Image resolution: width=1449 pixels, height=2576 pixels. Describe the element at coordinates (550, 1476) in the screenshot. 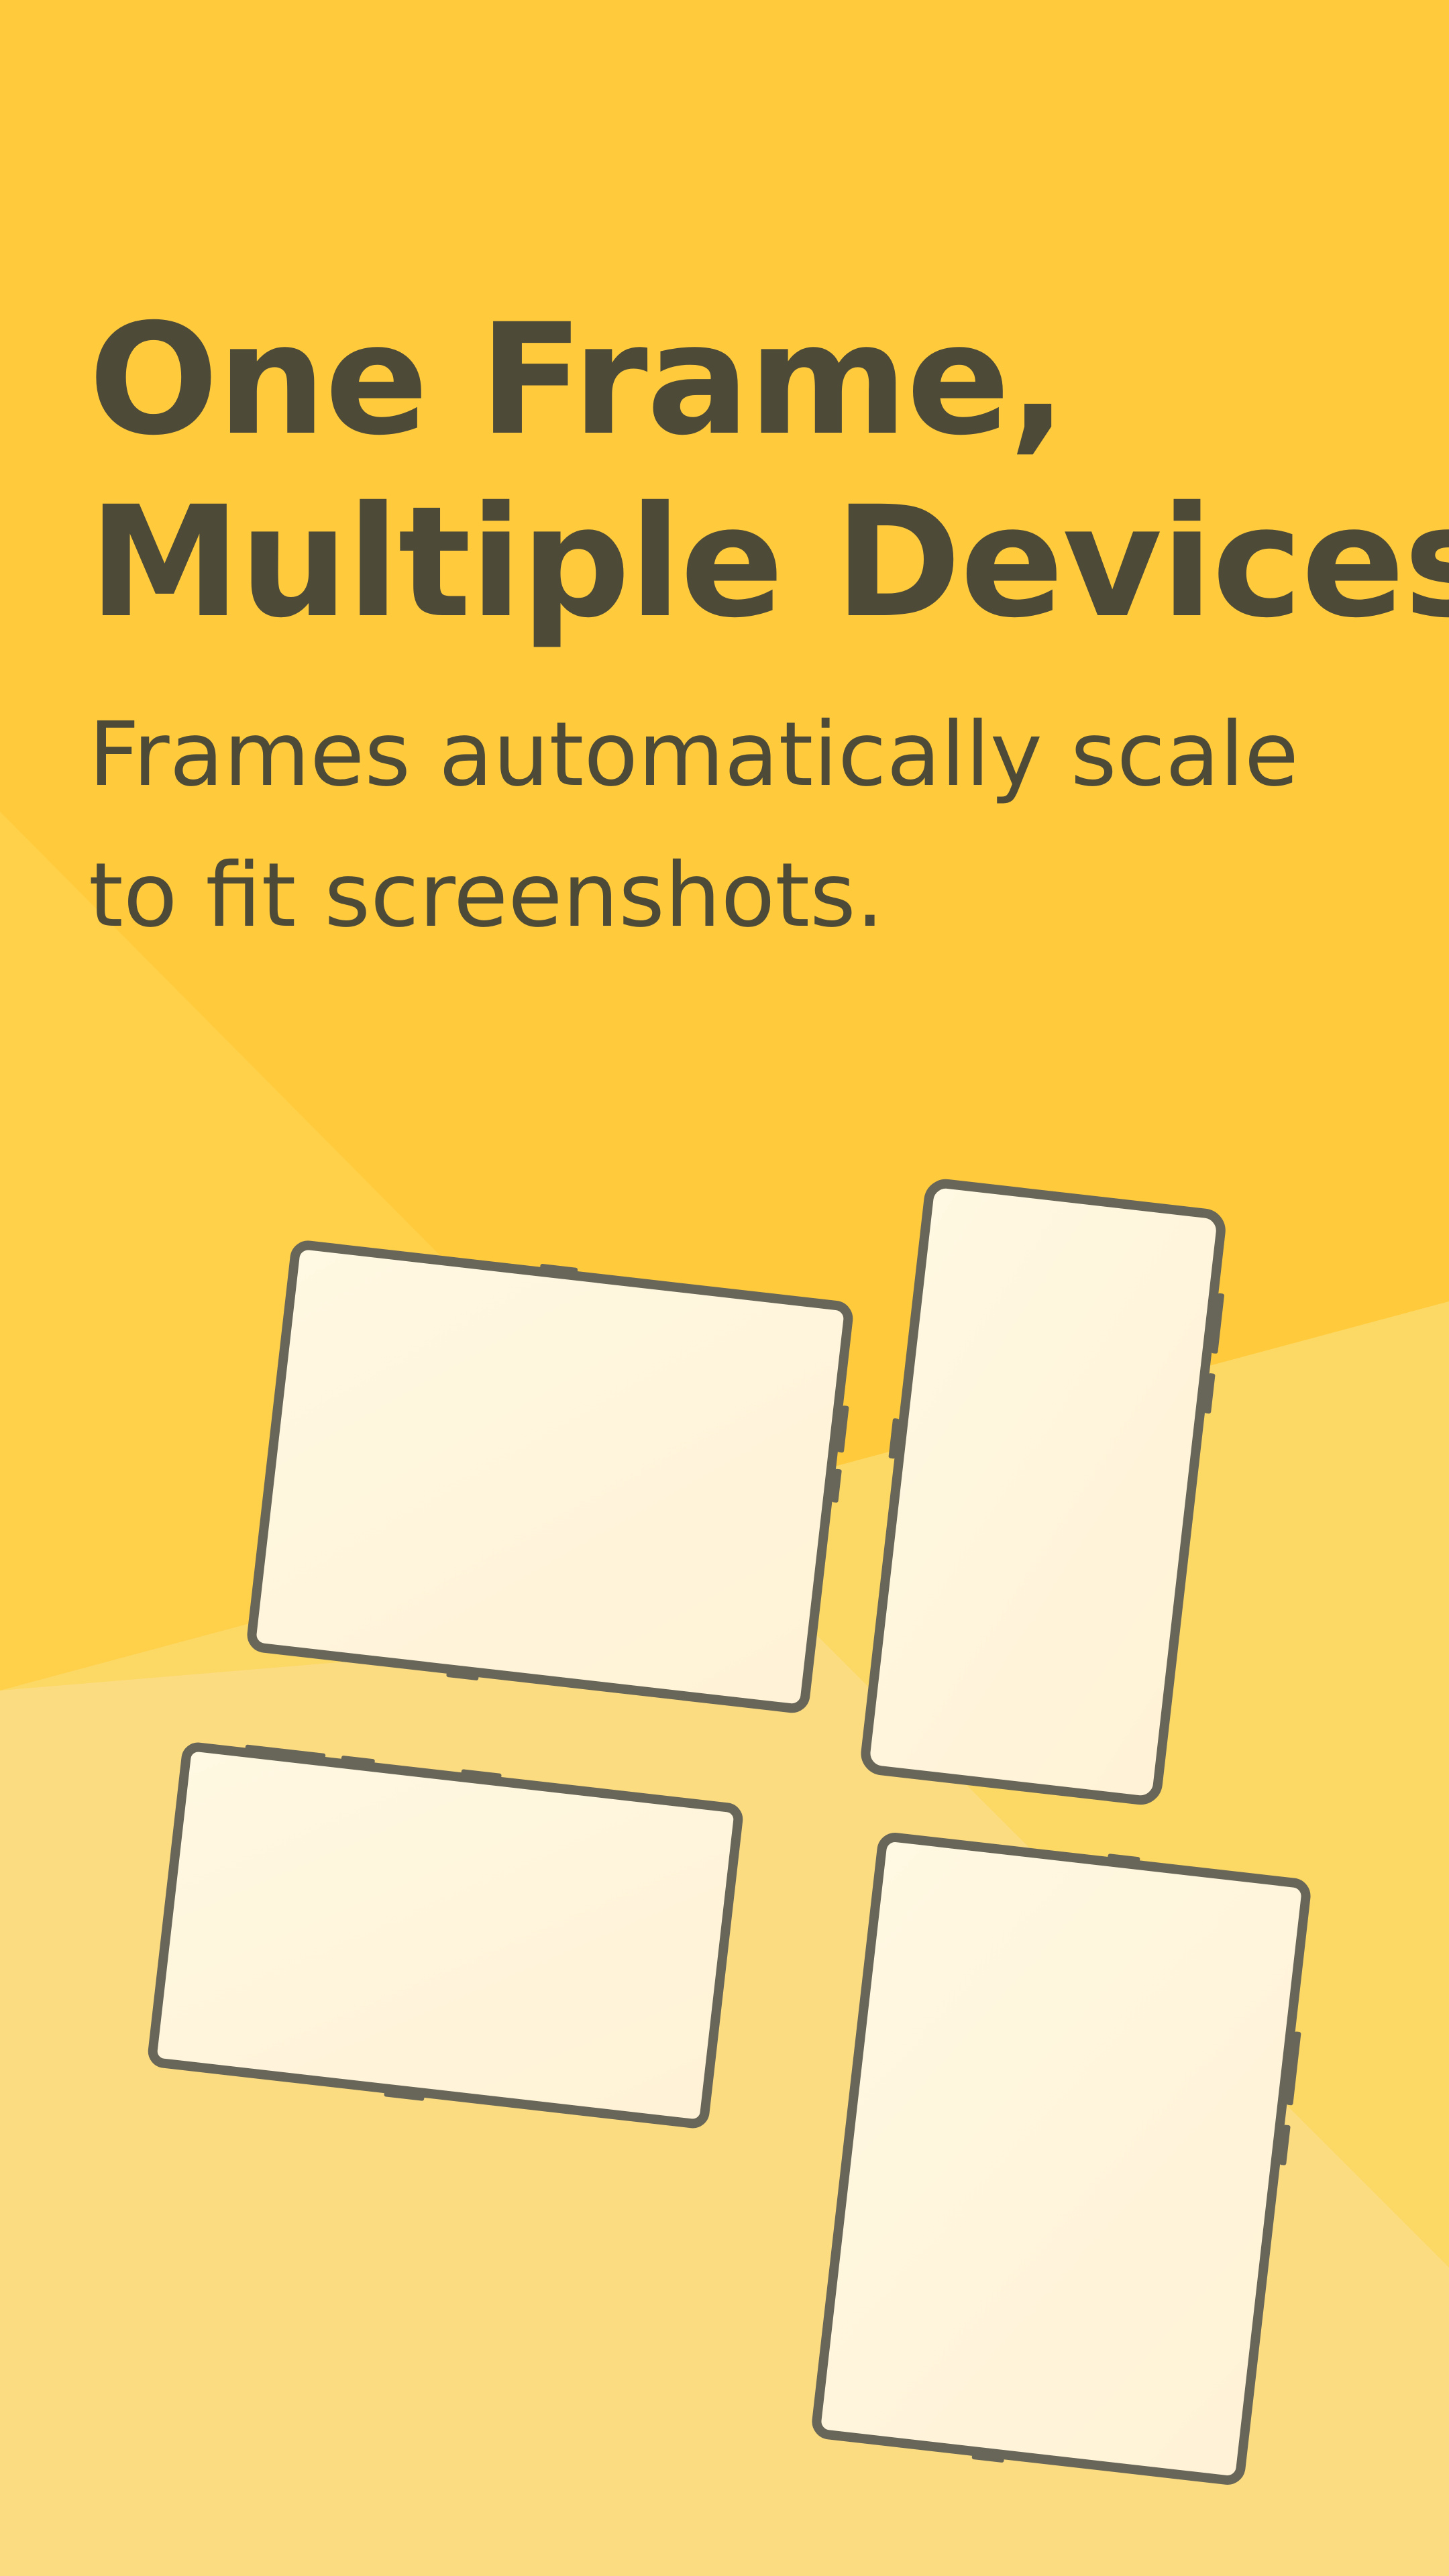

I see `device-frame-tablet-landscape` at that location.